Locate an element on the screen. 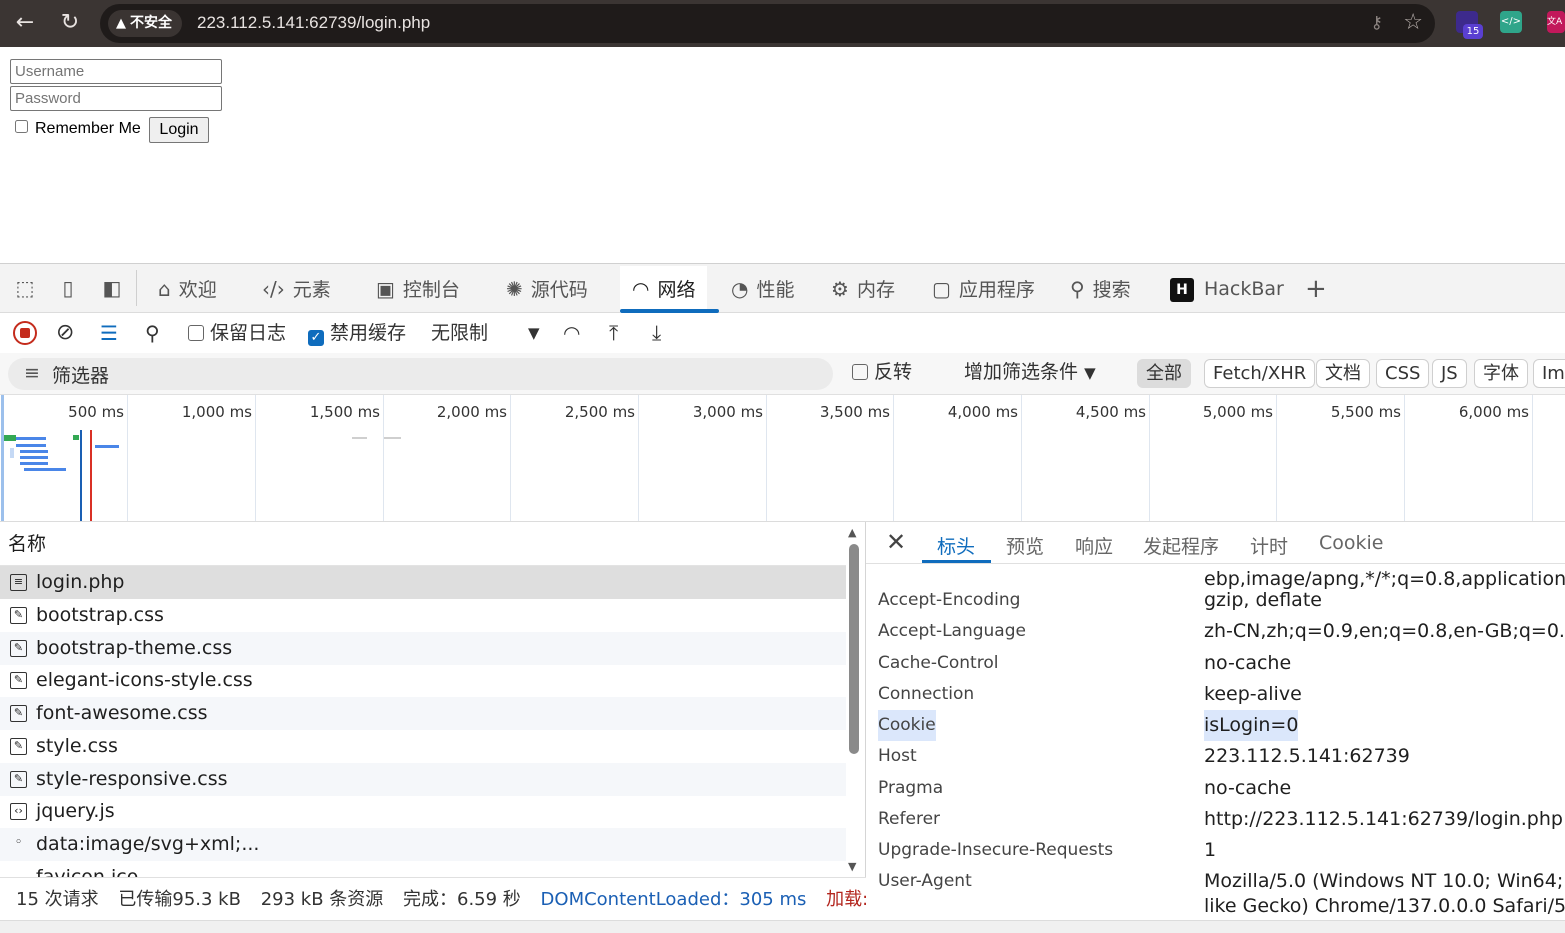 The image size is (1565, 933). filter-icon: ≡ is located at coordinates (32, 373).